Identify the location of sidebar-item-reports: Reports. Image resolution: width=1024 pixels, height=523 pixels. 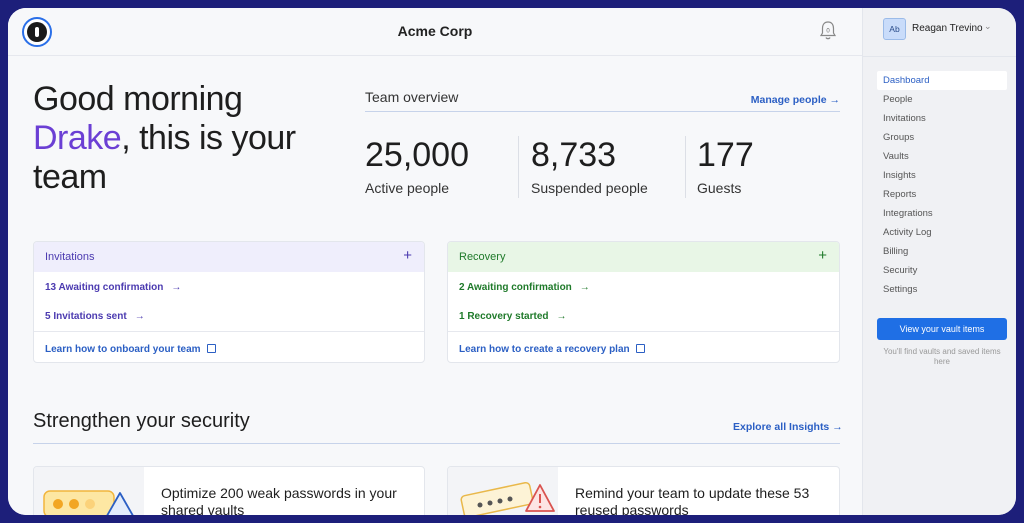
(942, 194).